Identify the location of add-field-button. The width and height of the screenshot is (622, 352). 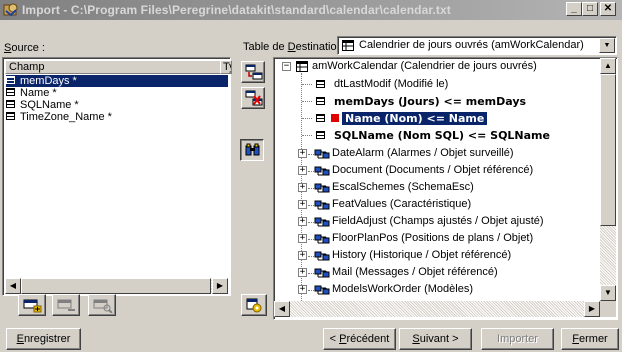
(32, 305).